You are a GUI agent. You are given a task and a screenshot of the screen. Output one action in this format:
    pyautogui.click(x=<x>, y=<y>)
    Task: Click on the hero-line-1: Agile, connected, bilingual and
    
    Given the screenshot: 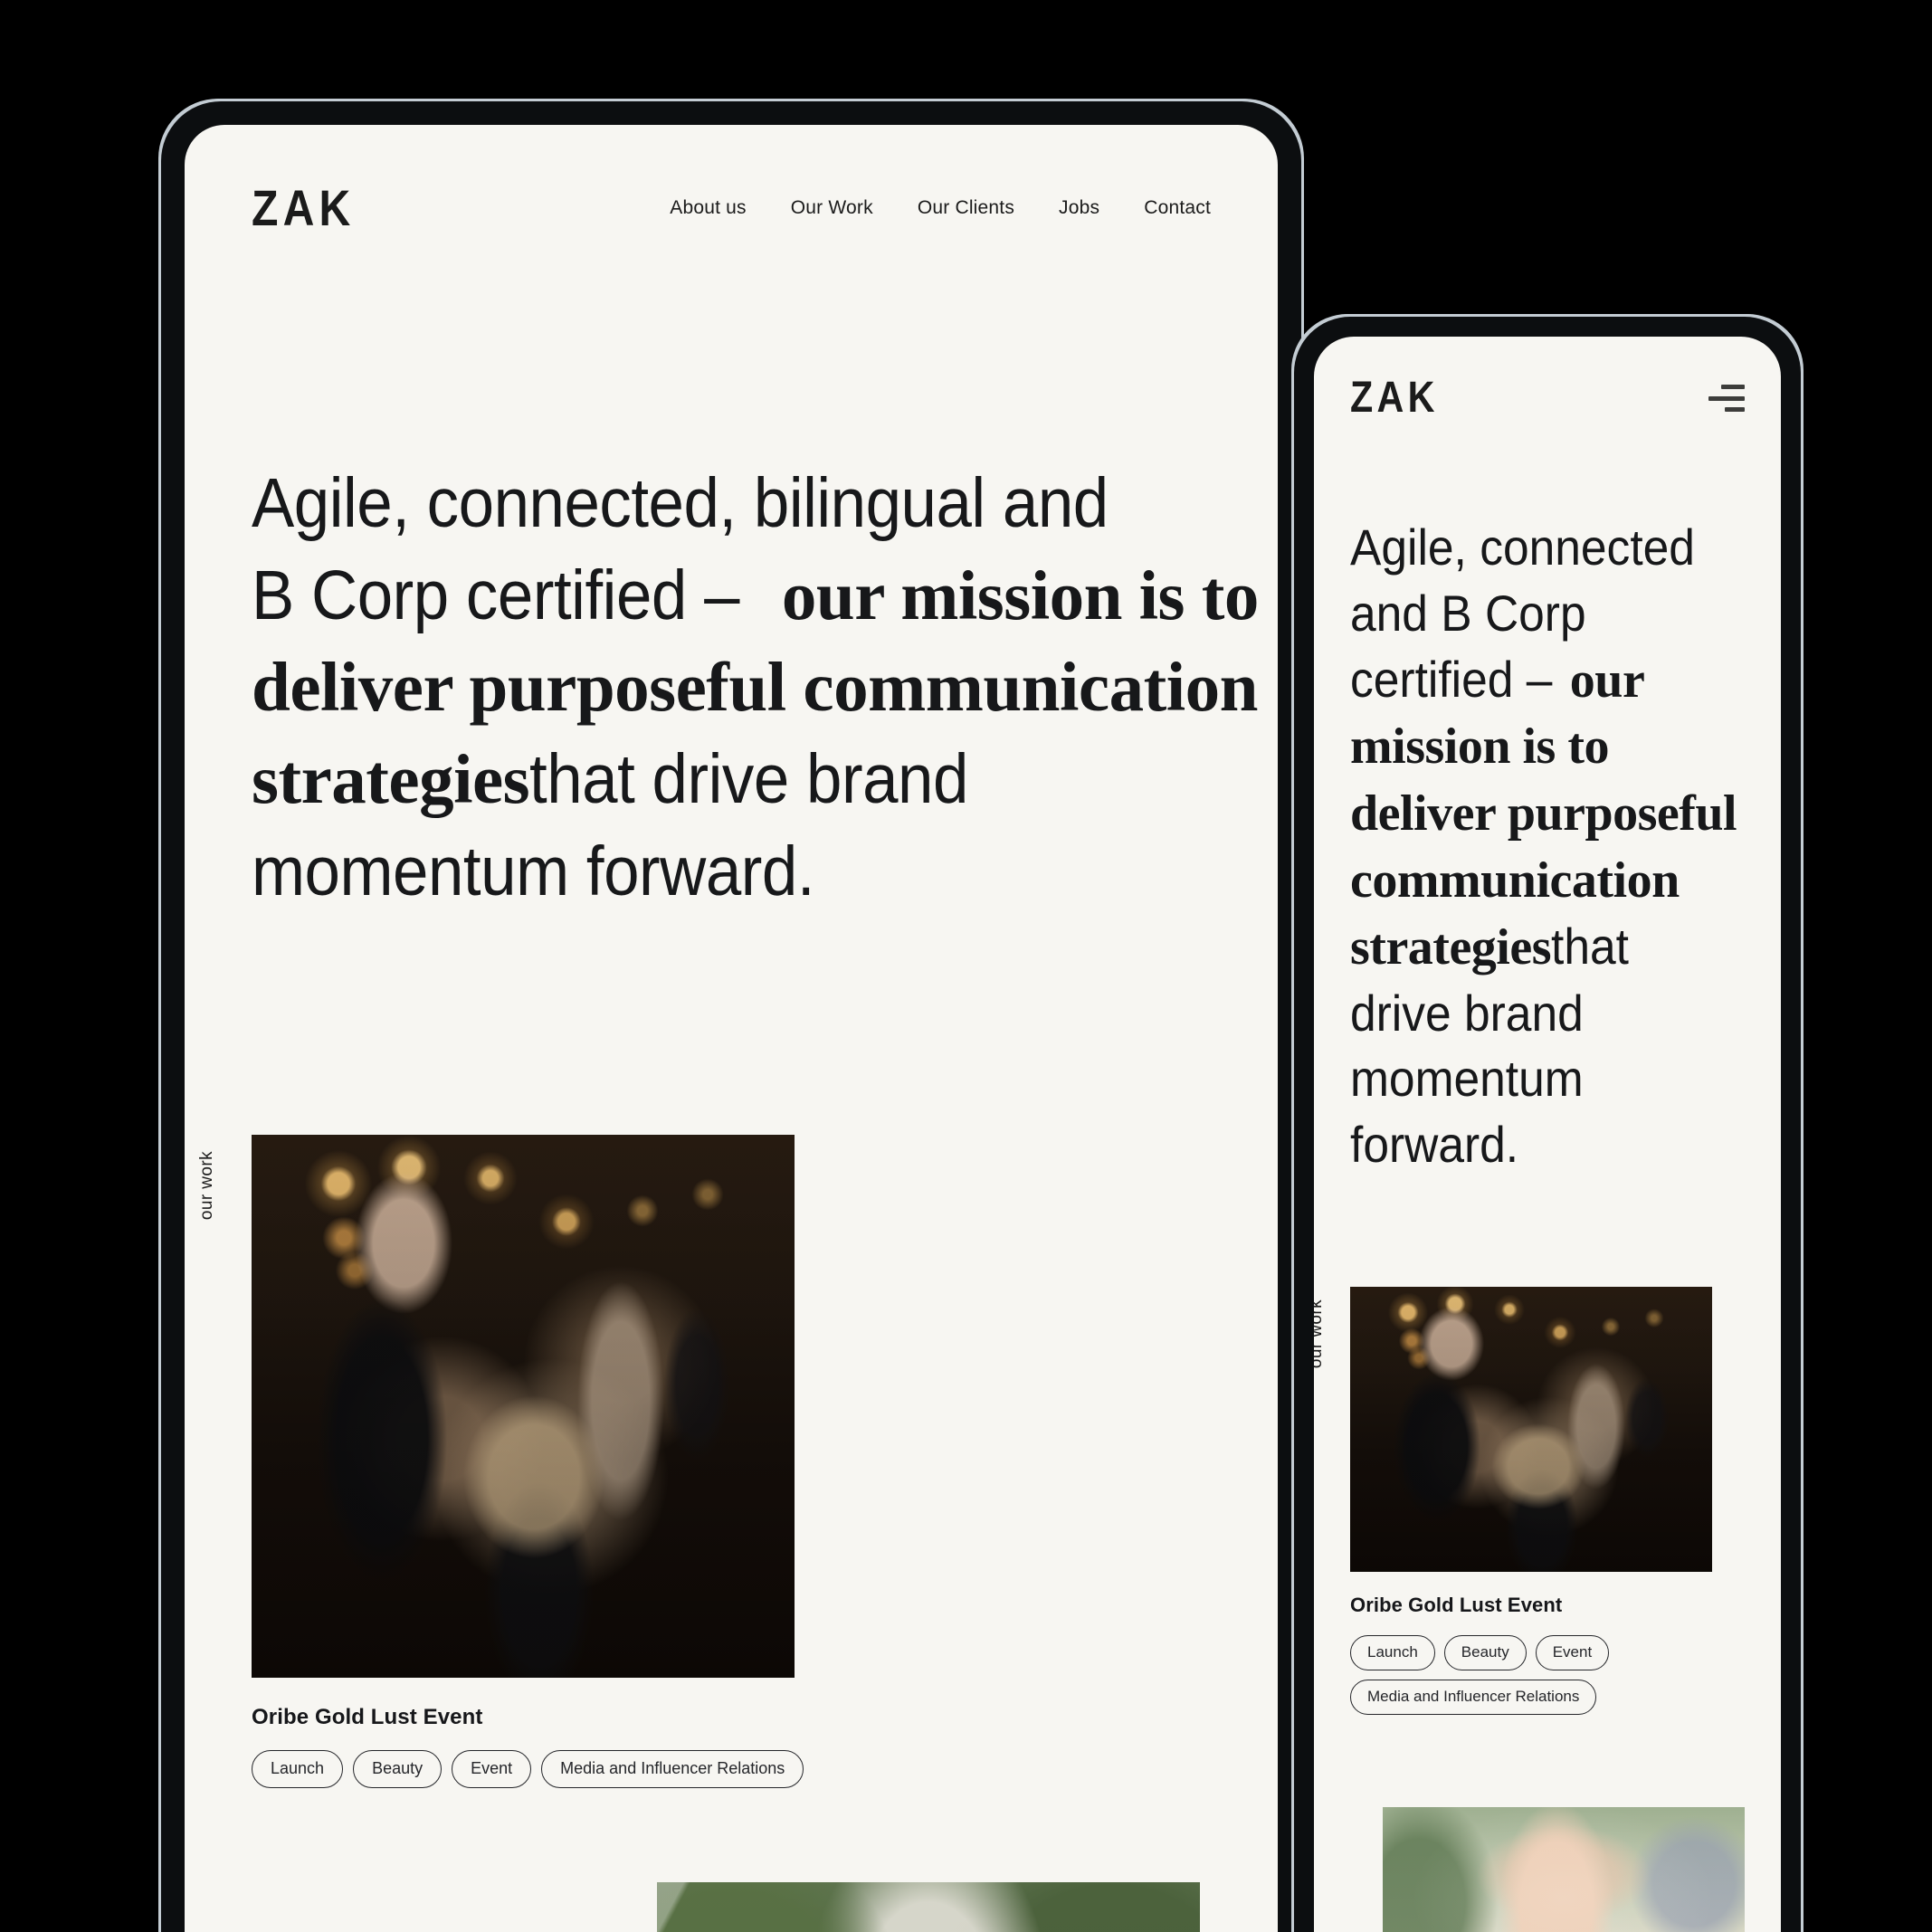 What is the action you would take?
    pyautogui.click(x=680, y=503)
    